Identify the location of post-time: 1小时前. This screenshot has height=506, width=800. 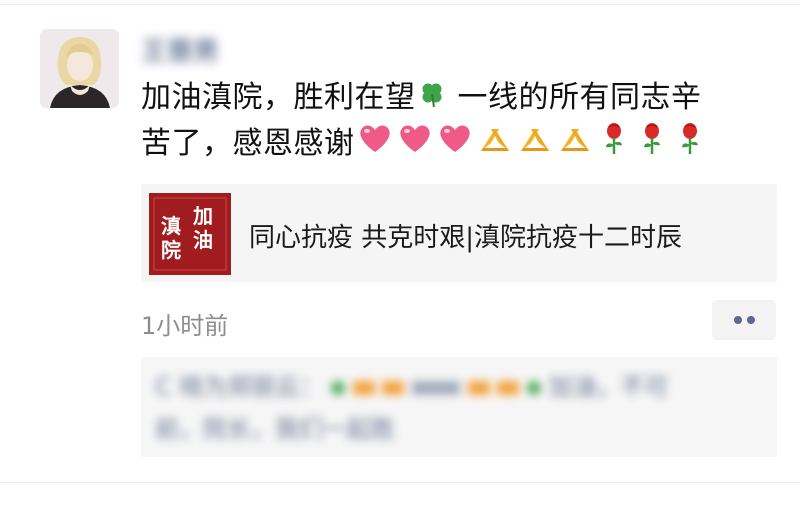
(185, 326).